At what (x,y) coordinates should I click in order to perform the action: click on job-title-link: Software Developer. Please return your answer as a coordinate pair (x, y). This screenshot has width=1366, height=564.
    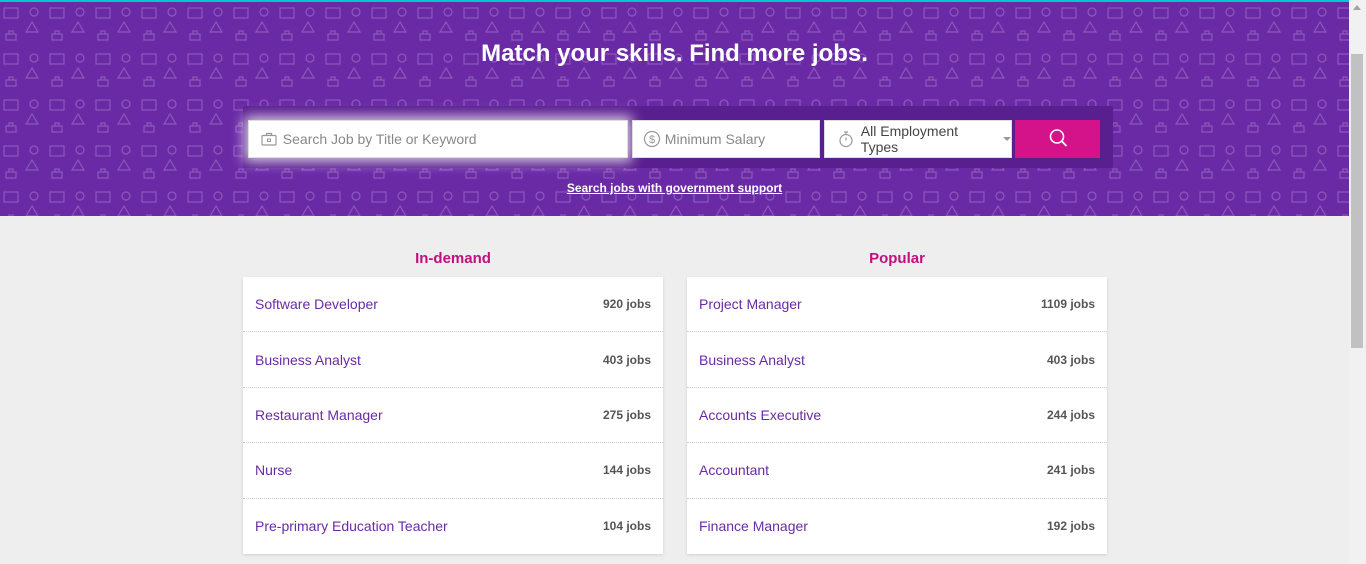
    Looking at the image, I should click on (316, 304).